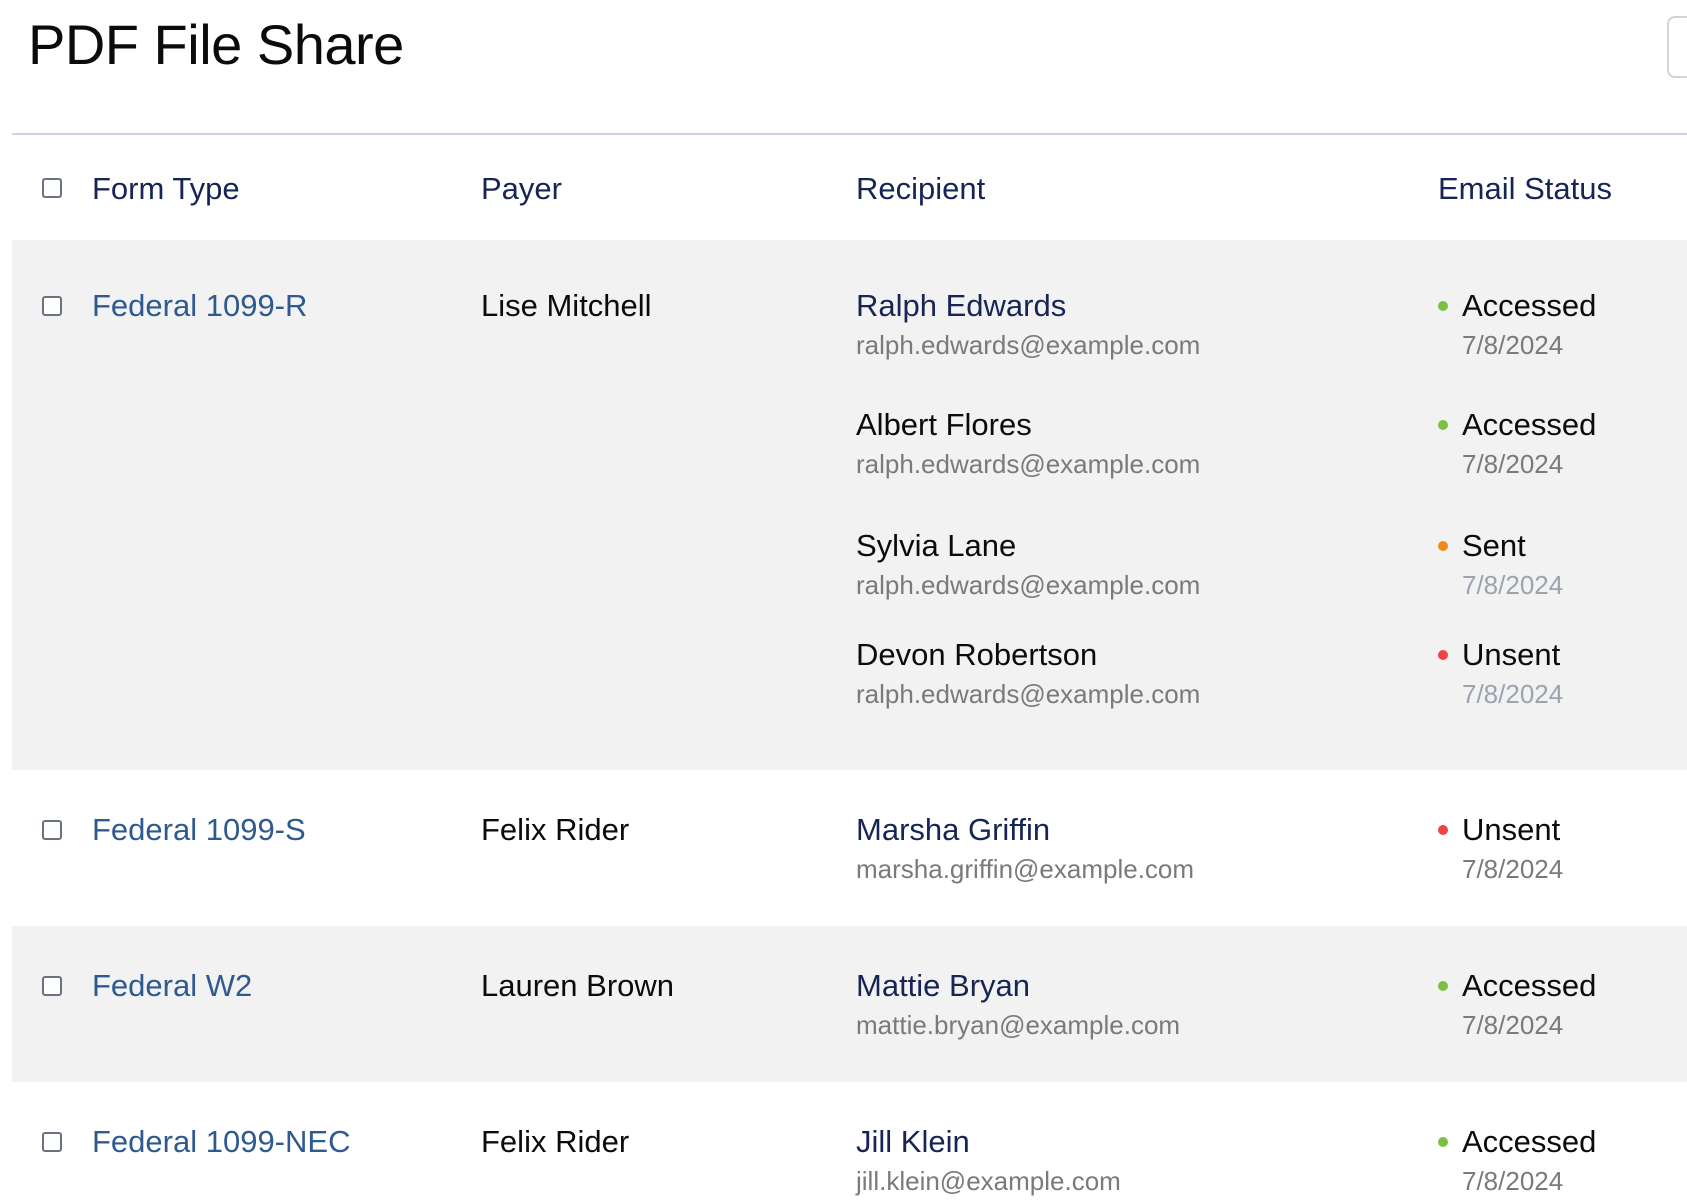 The width and height of the screenshot is (1687, 1200). What do you see at coordinates (566, 305) in the screenshot?
I see `payer-name: Lise Mitchell` at bounding box center [566, 305].